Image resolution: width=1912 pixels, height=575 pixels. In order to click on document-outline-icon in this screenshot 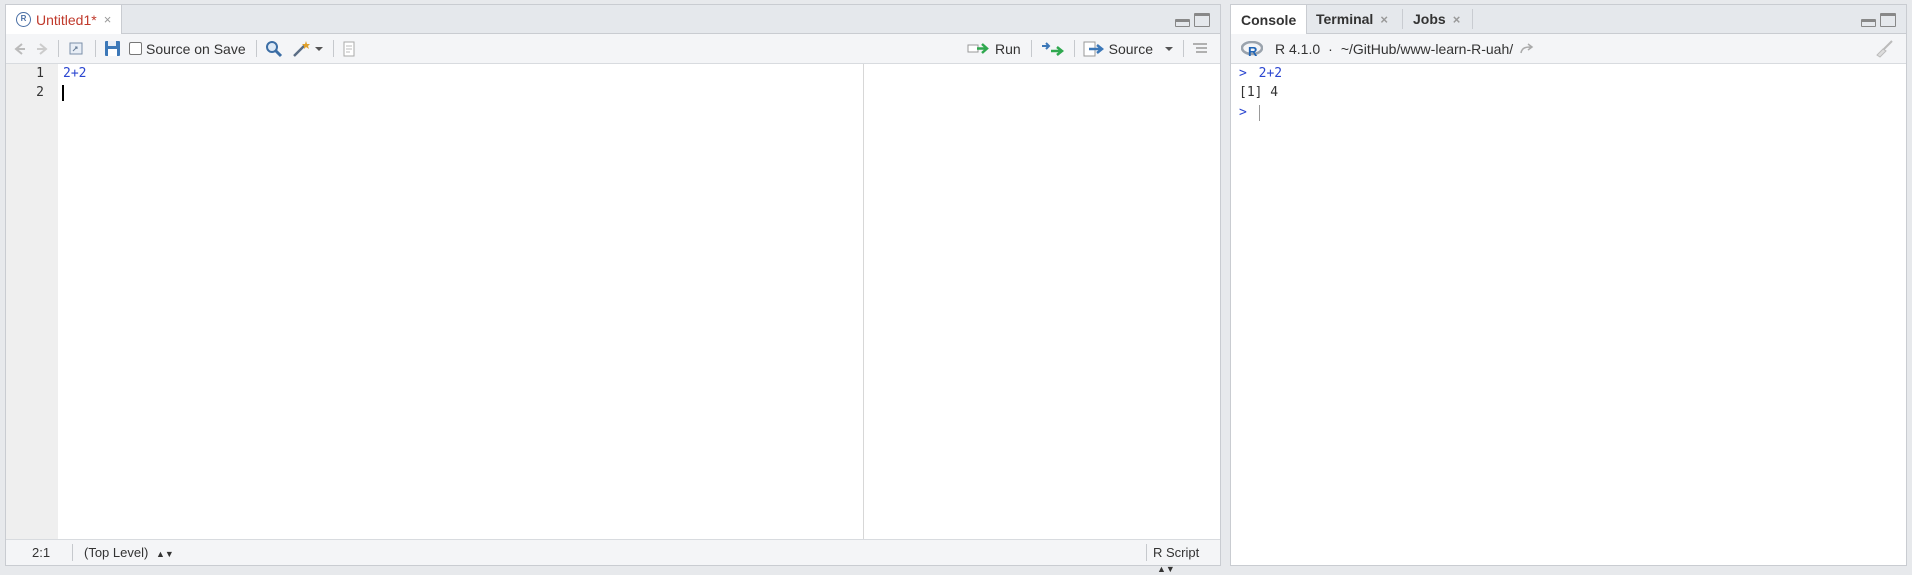, I will do `click(1200, 49)`.